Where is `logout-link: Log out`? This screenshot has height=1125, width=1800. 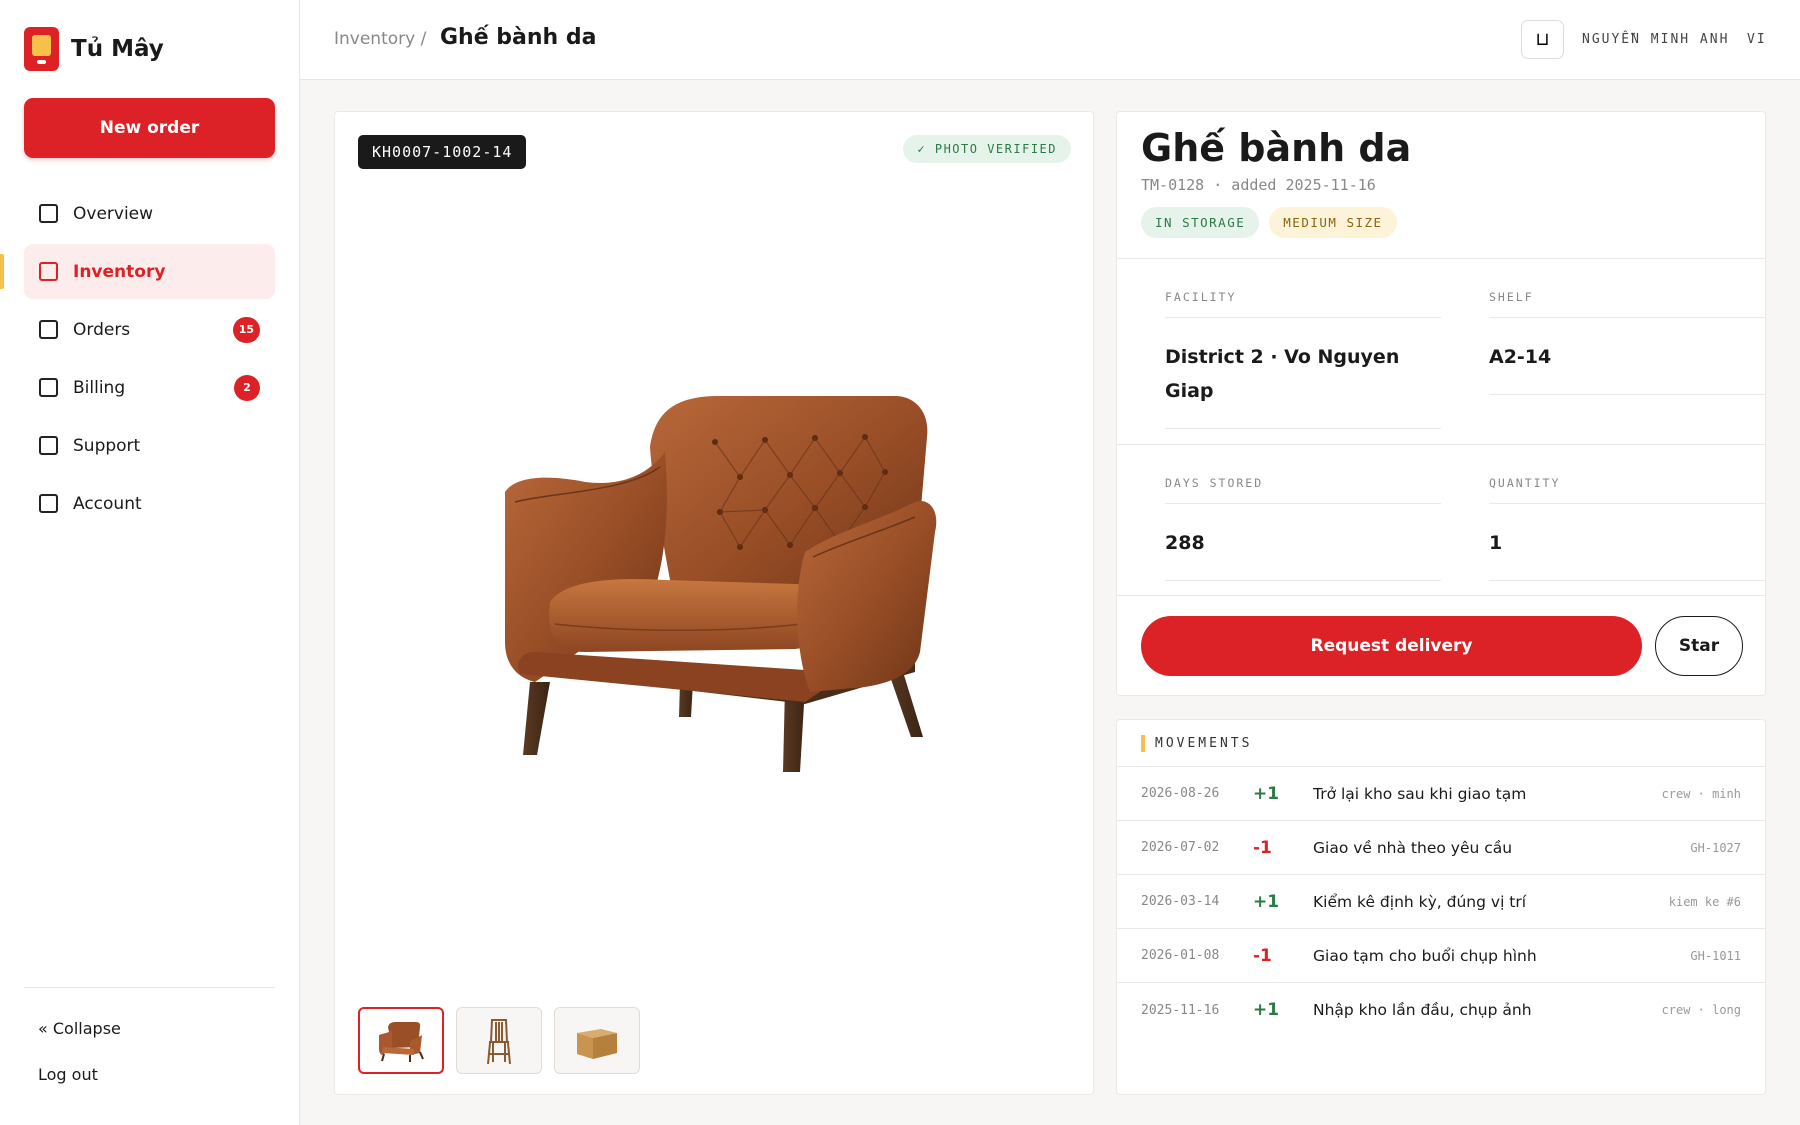
logout-link: Log out is located at coordinates (68, 1074).